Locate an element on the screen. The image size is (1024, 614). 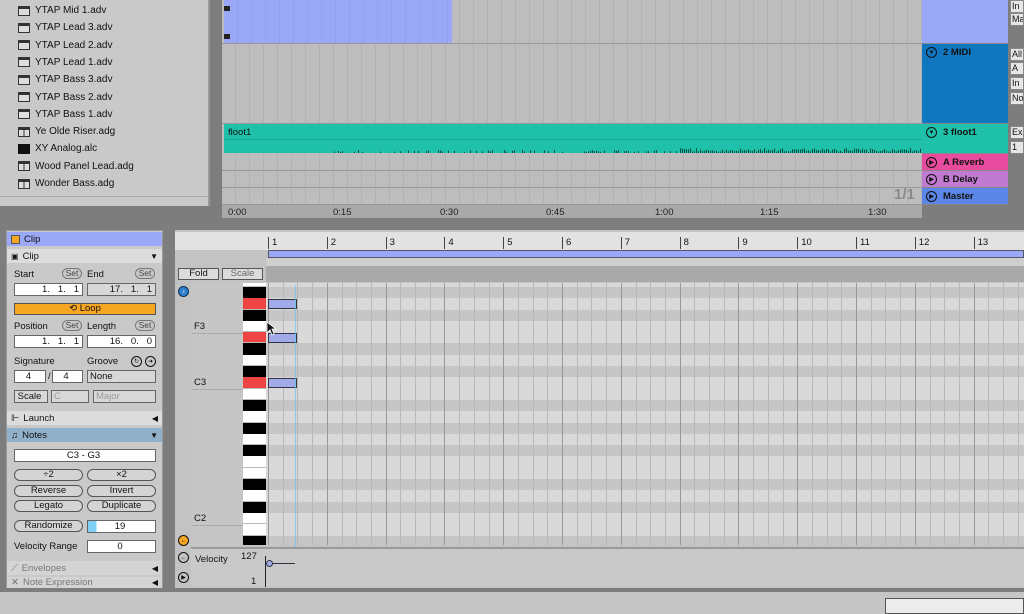
scale-root-select: C is located at coordinates (70, 396).